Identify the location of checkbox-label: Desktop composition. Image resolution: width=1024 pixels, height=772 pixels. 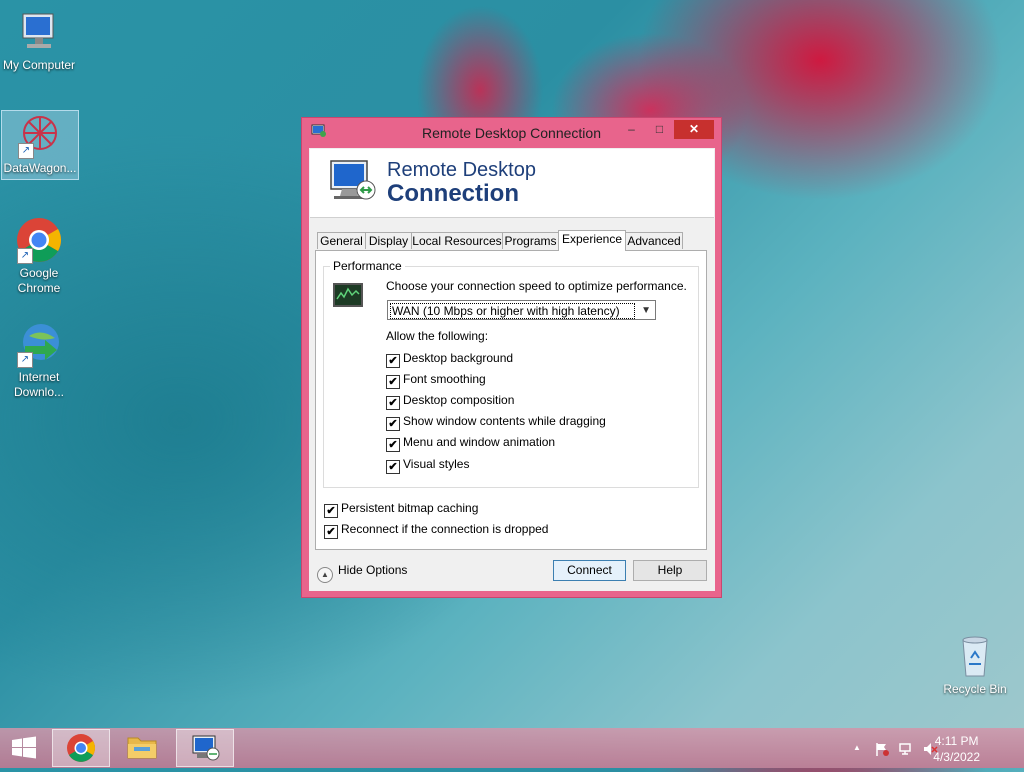
(459, 400).